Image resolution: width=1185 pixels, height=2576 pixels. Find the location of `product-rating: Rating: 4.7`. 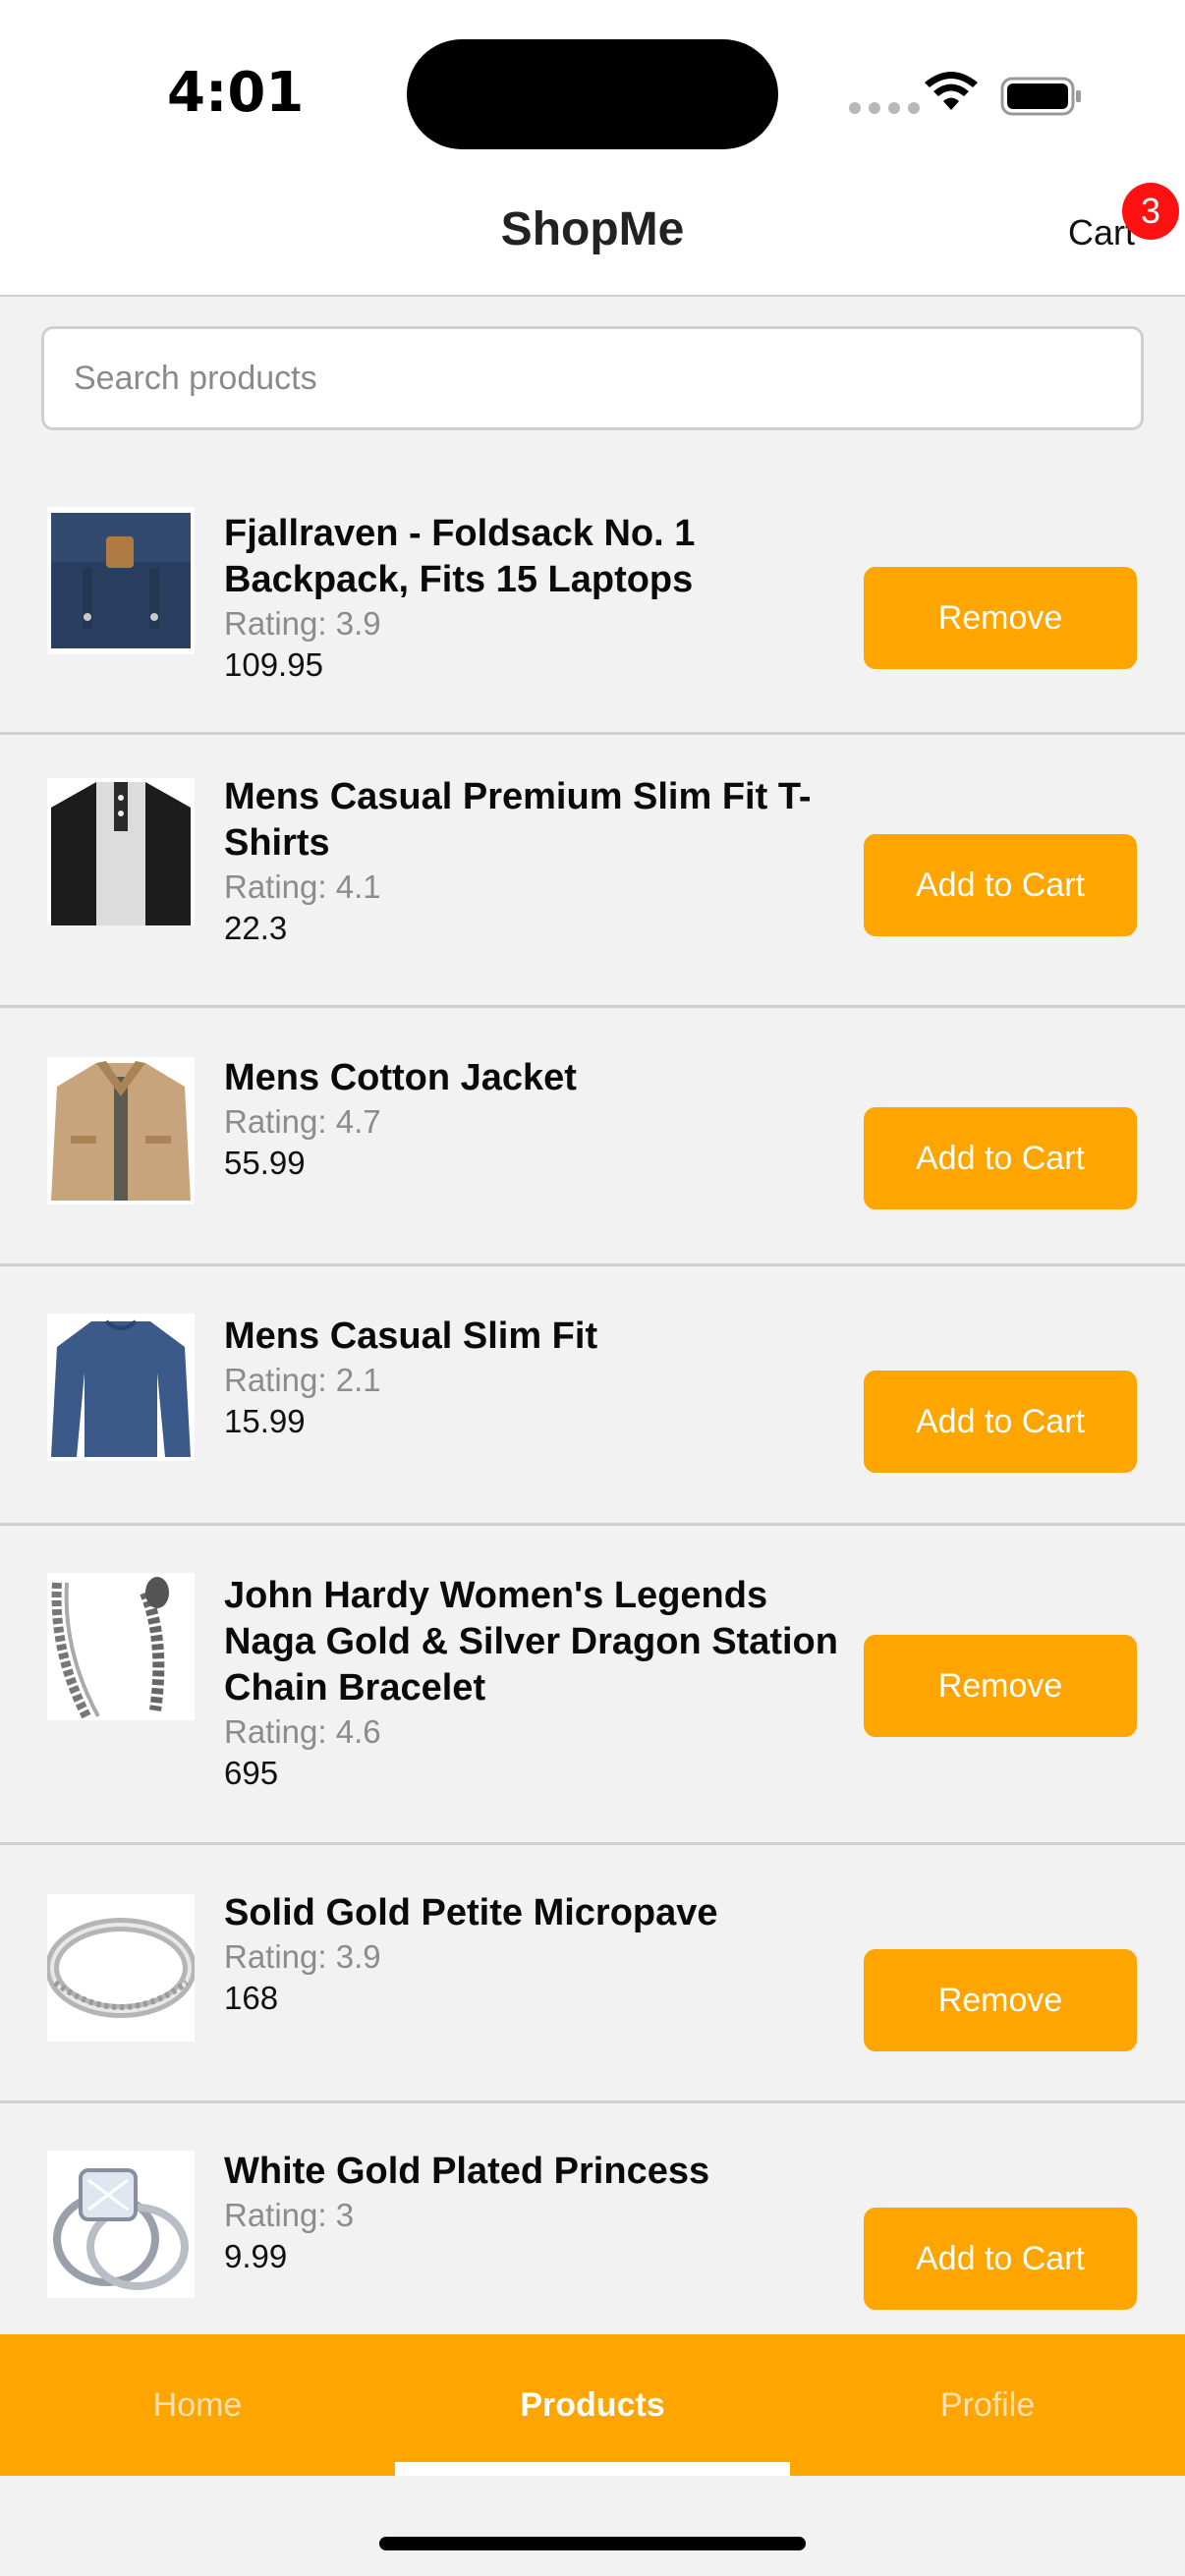

product-rating: Rating: 4.7 is located at coordinates (303, 1121).